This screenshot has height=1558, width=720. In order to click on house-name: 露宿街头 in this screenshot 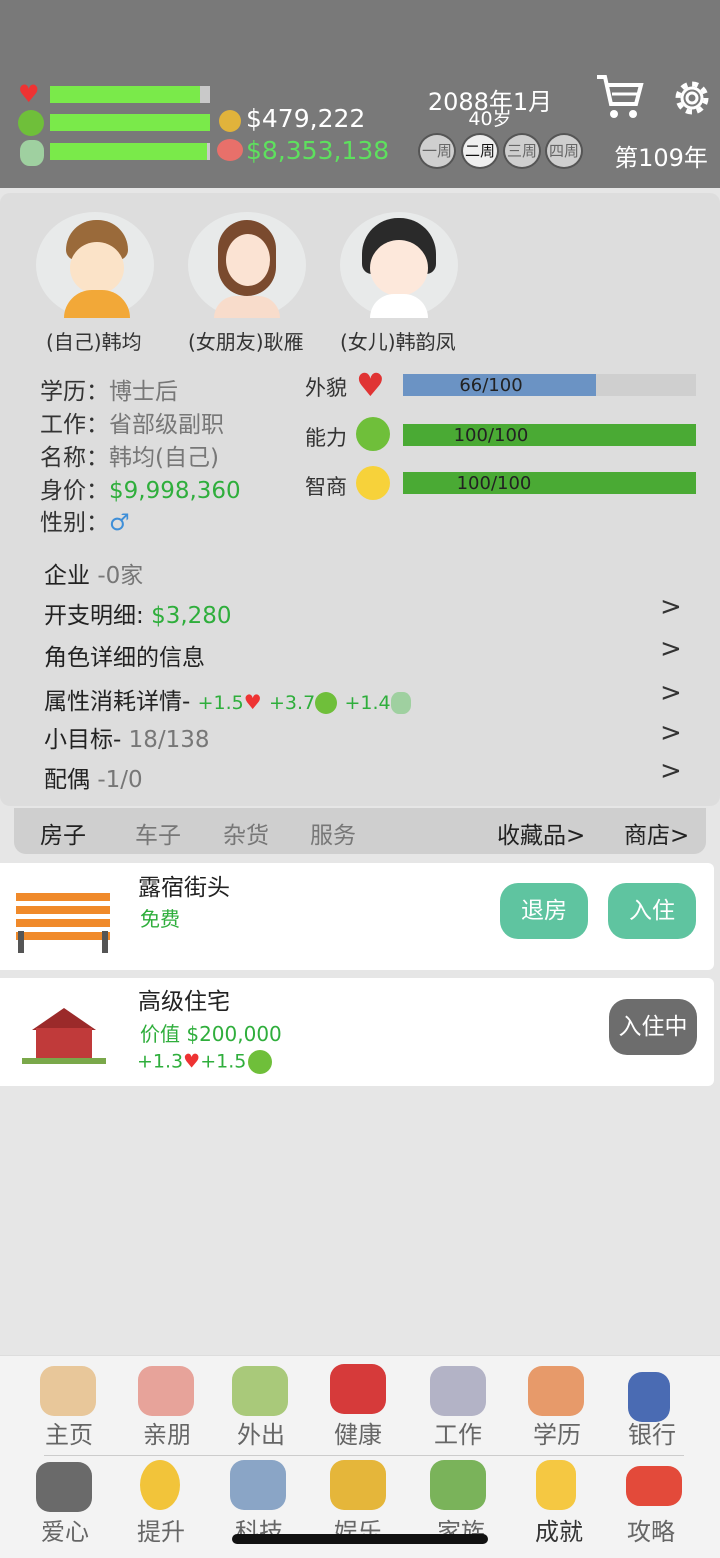, I will do `click(184, 888)`.